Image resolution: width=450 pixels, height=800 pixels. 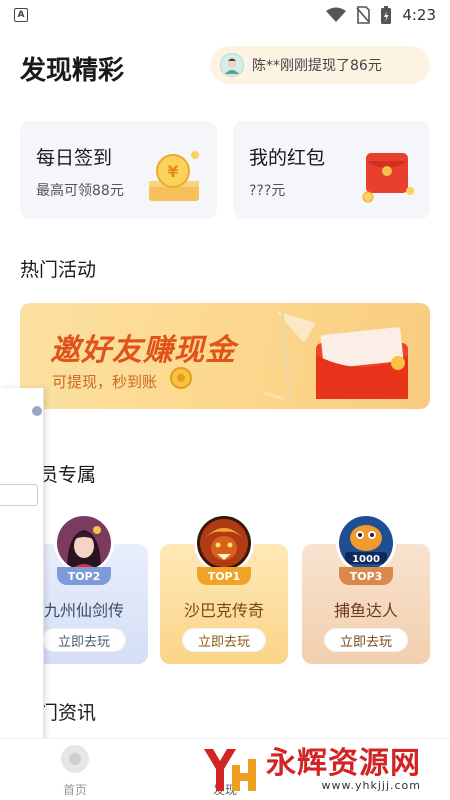 What do you see at coordinates (331, 170) in the screenshot?
I see `red-packet-card: 我的红包 ???元` at bounding box center [331, 170].